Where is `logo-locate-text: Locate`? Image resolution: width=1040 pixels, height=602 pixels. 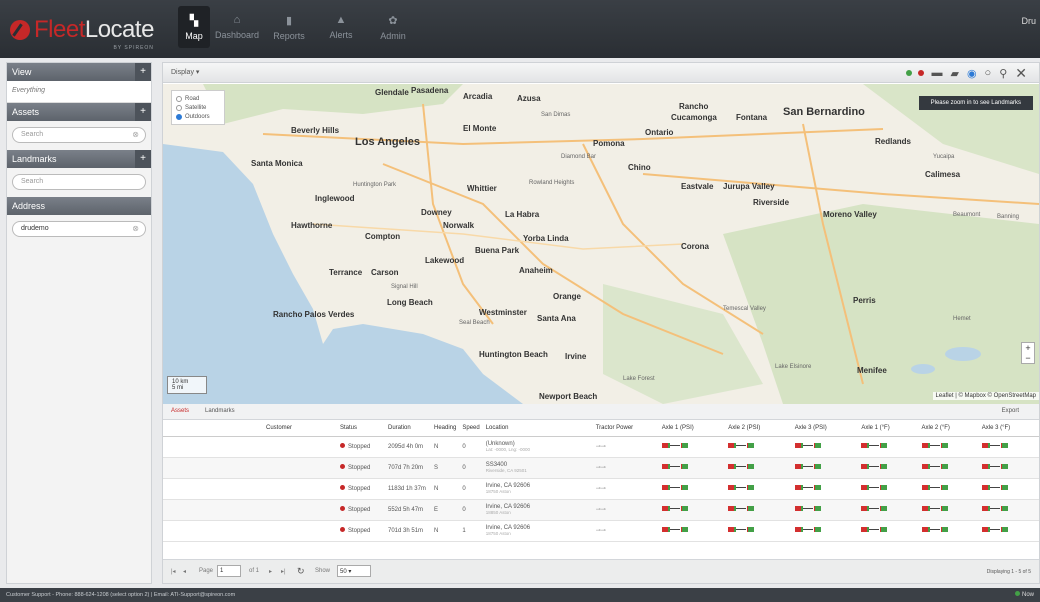
logo-locate-text: Locate is located at coordinates (119, 29).